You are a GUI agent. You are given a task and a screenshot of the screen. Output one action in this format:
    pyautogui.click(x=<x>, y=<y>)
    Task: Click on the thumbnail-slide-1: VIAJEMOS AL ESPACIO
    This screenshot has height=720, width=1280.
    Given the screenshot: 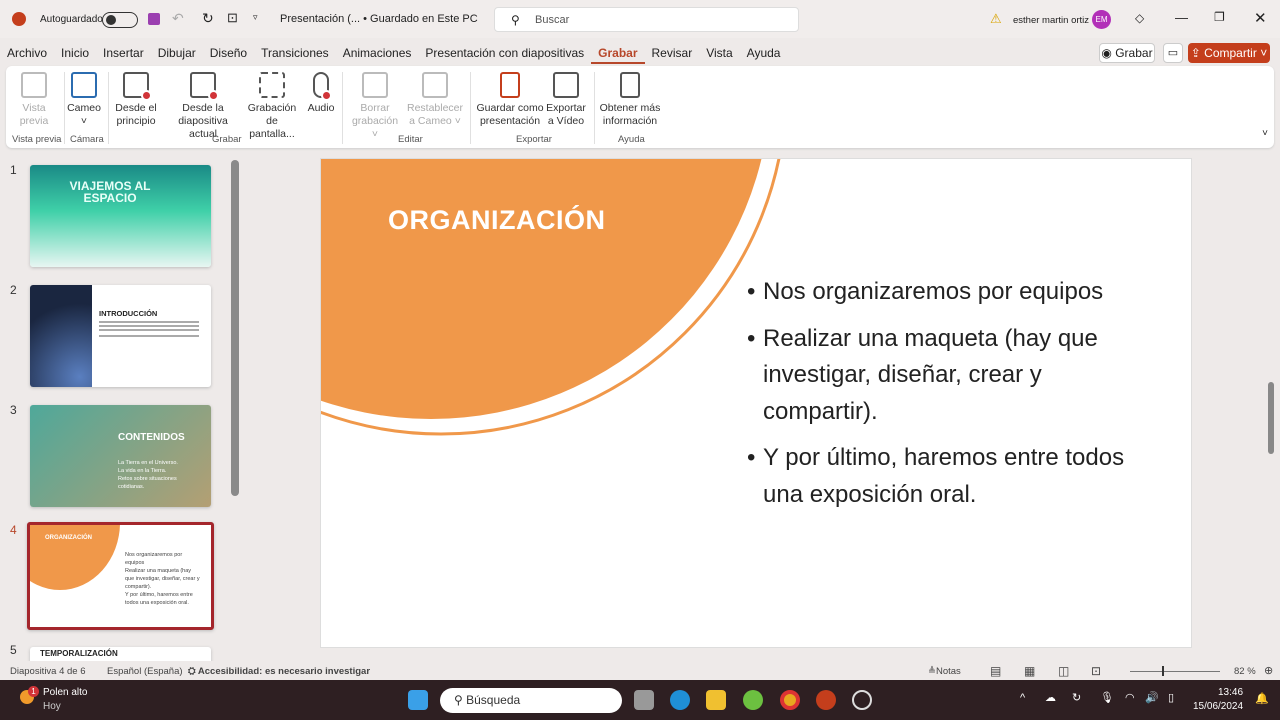 What is the action you would take?
    pyautogui.click(x=120, y=216)
    